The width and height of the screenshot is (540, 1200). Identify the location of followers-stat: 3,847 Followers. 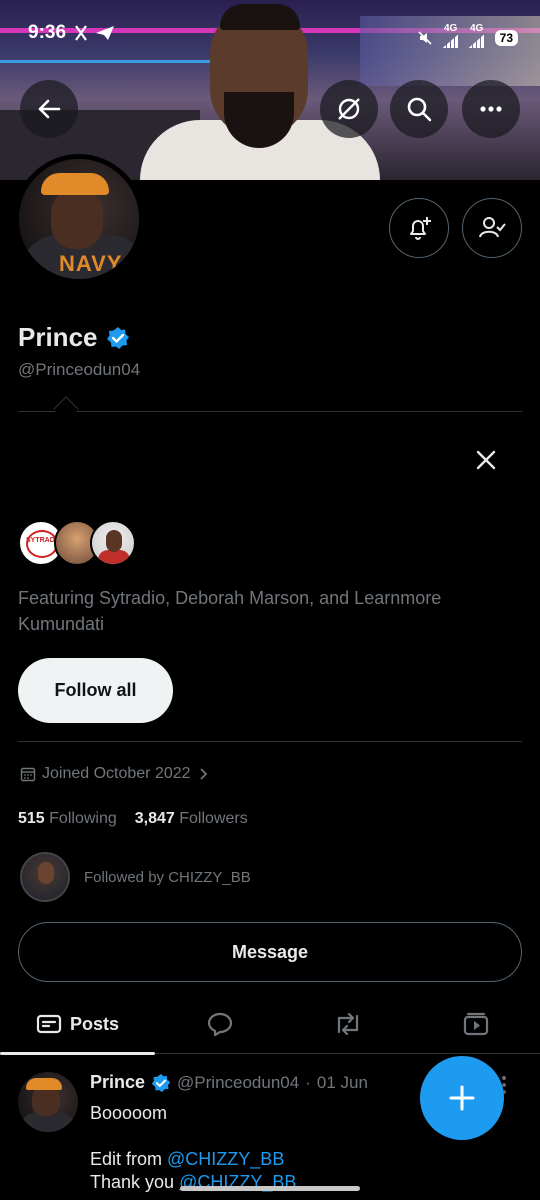
(191, 819).